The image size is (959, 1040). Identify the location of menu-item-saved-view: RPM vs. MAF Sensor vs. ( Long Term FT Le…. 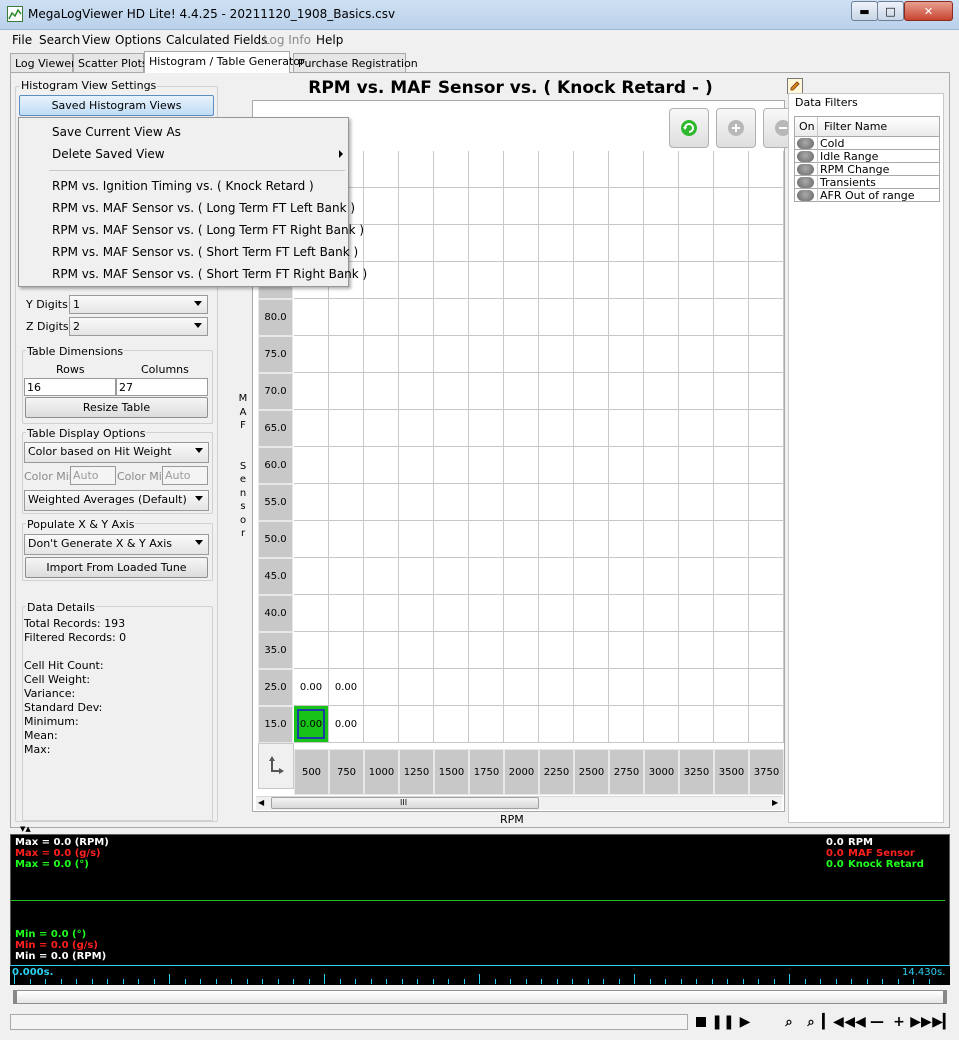
(203, 208).